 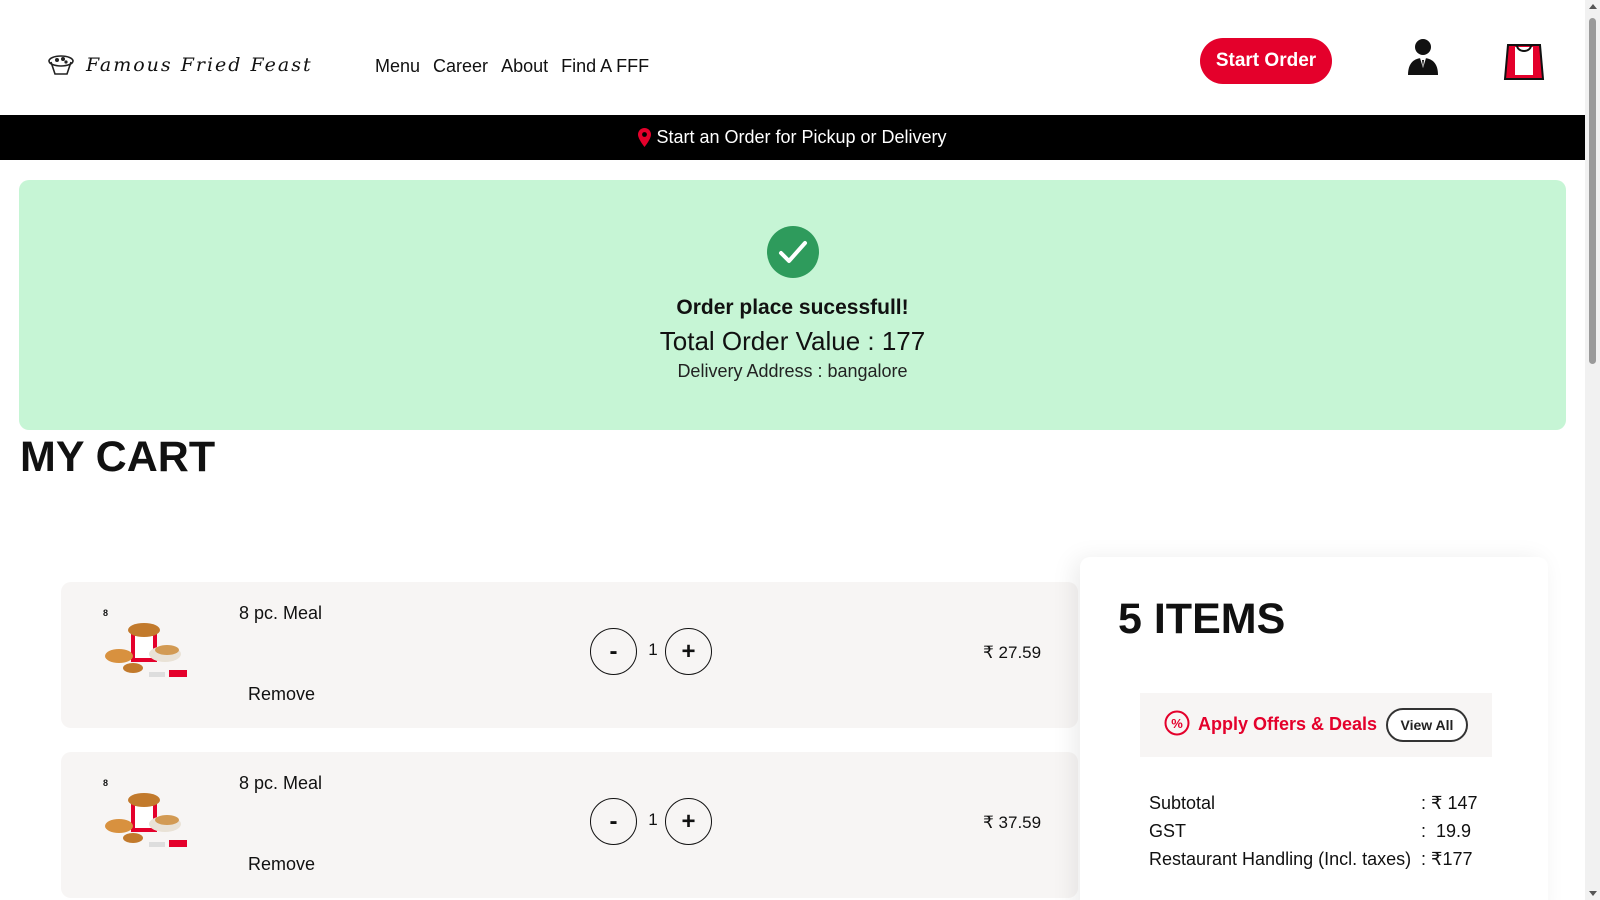 What do you see at coordinates (645, 137) in the screenshot?
I see `location-pin-icon` at bounding box center [645, 137].